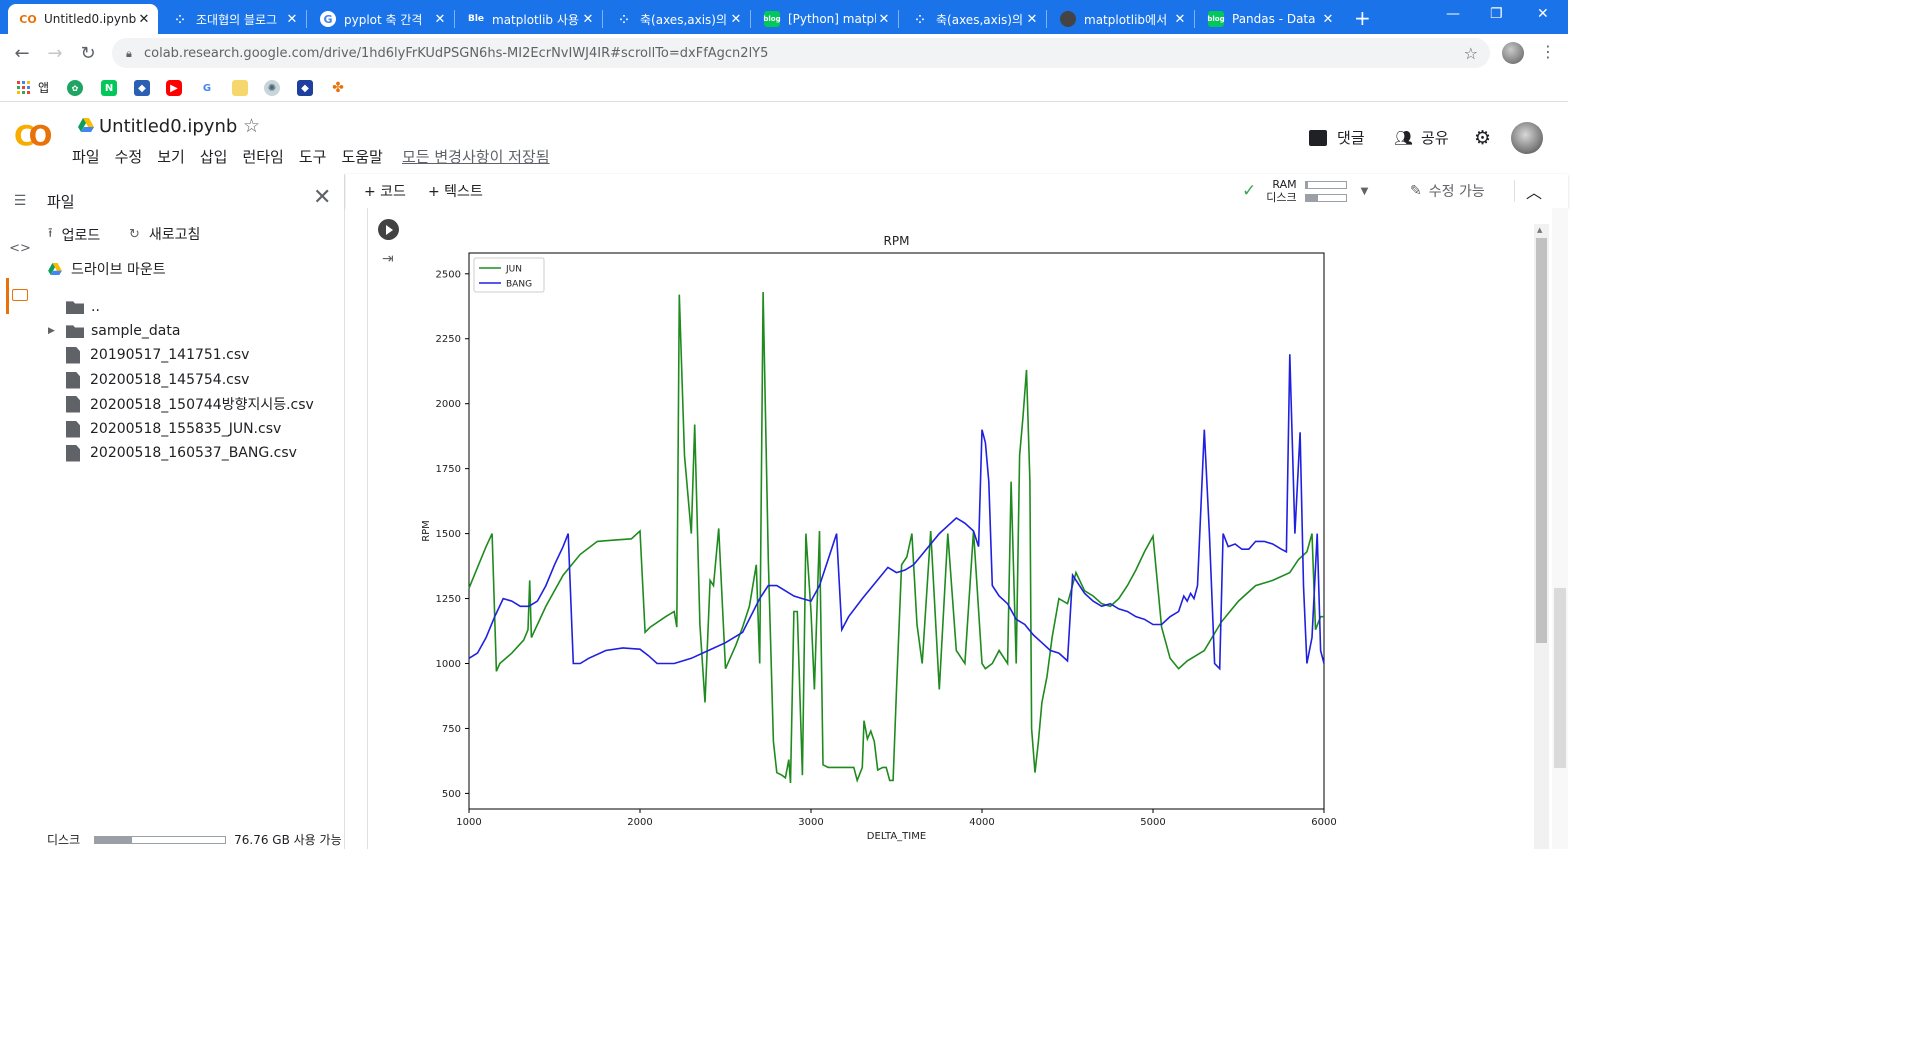 This screenshot has width=1920, height=1039. Describe the element at coordinates (142, 88) in the screenshot. I see `cube-icon: ◆` at that location.